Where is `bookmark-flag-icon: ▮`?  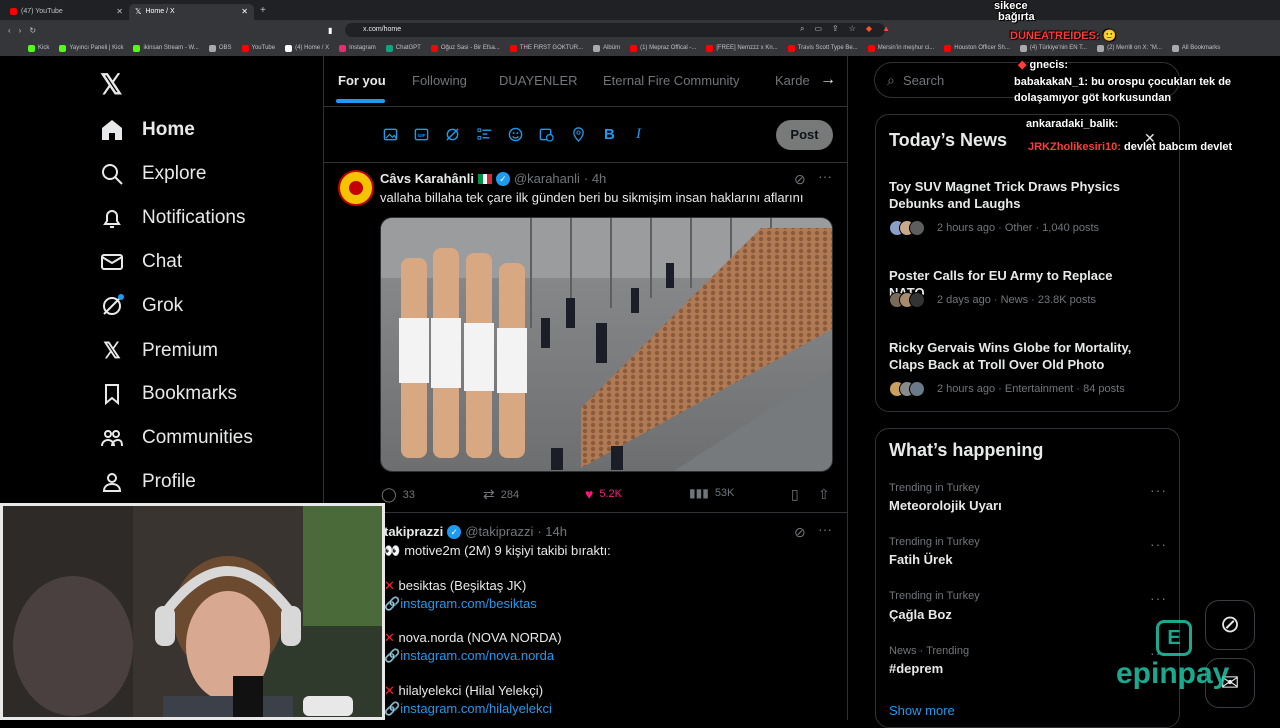 bookmark-flag-icon: ▮ is located at coordinates (330, 30).